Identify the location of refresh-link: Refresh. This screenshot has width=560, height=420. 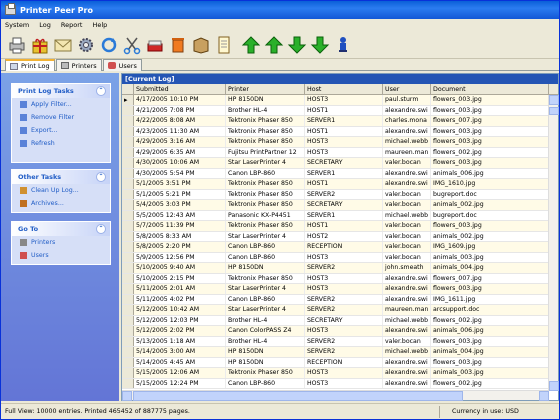
(61, 143).